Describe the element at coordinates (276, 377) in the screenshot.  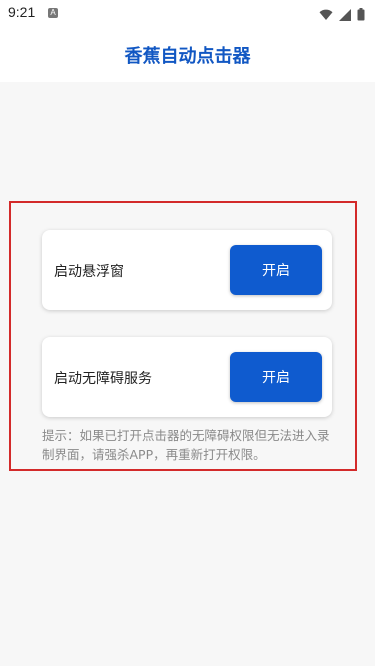
I see `enable-accessibility-service-button: 开启` at that location.